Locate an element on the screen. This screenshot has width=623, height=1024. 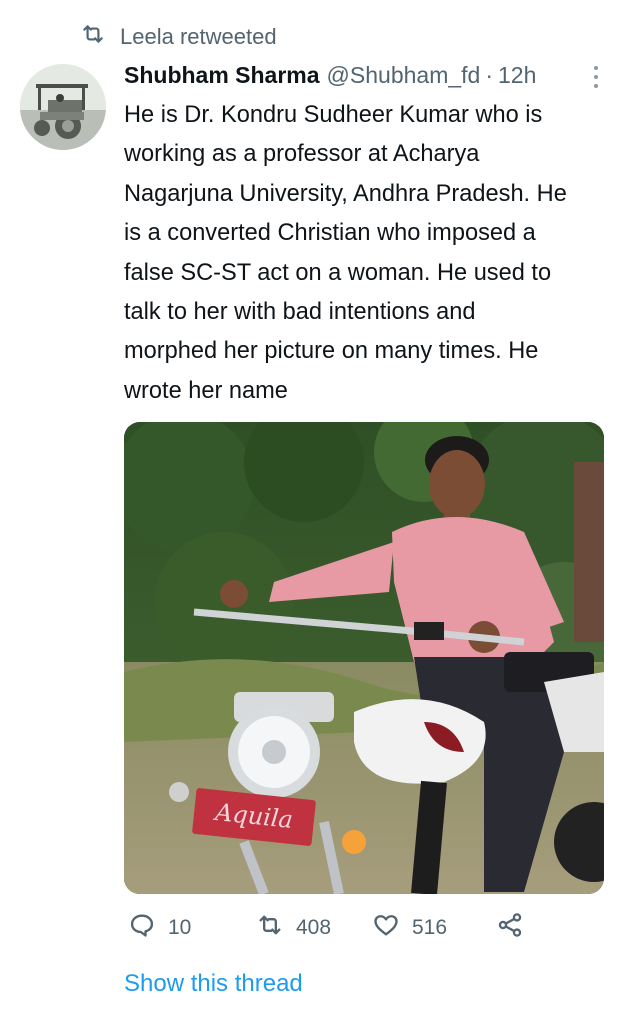
tweet-text-line: wrote her name is located at coordinates (206, 390).